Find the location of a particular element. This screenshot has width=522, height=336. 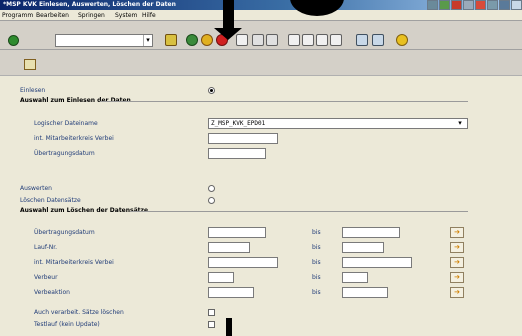

verbeur-from-field is located at coordinates (221, 277).